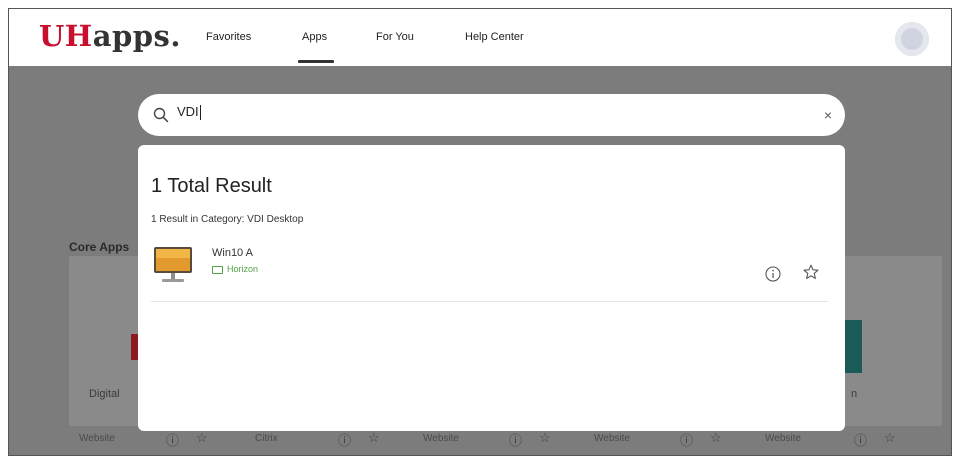 The image size is (959, 460). Describe the element at coordinates (811, 272) in the screenshot. I see `favorite-star-icon` at that location.